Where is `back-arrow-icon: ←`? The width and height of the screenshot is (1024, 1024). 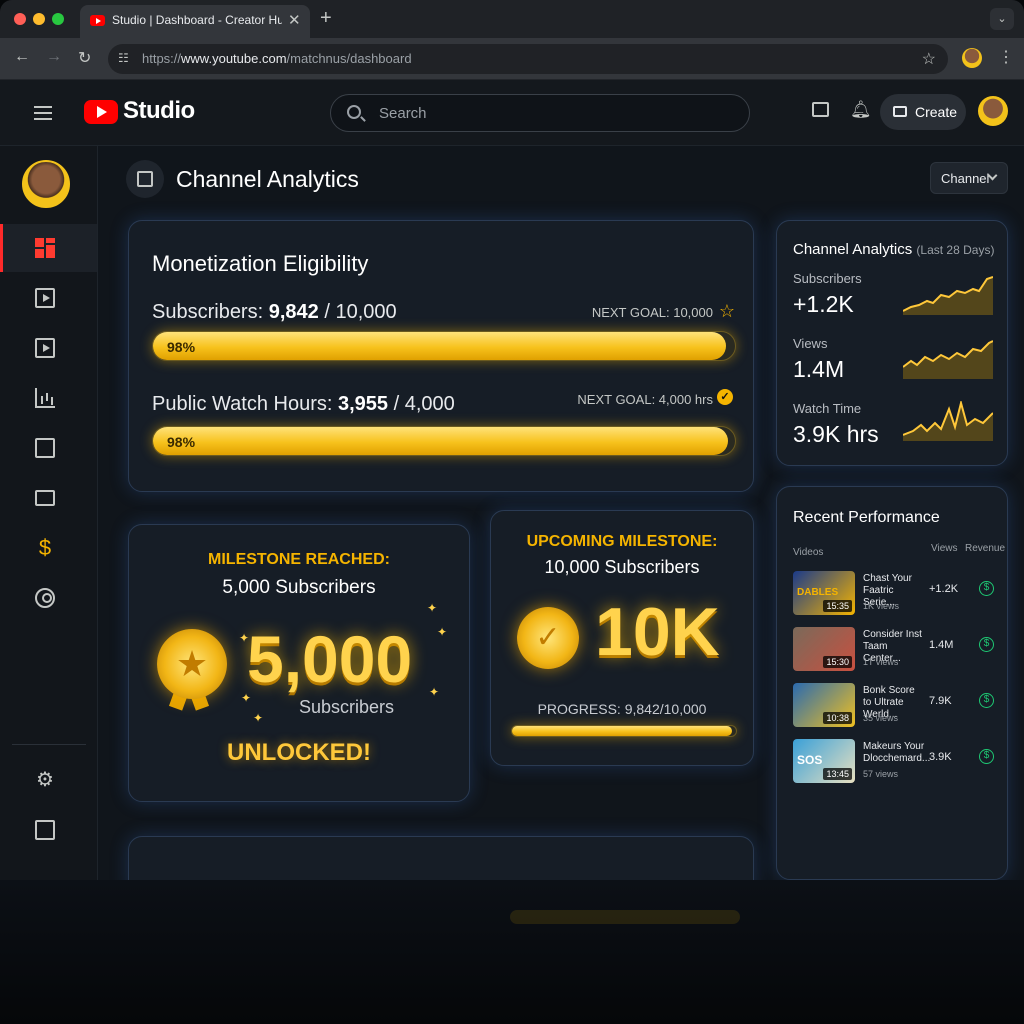 back-arrow-icon: ← is located at coordinates (22, 57).